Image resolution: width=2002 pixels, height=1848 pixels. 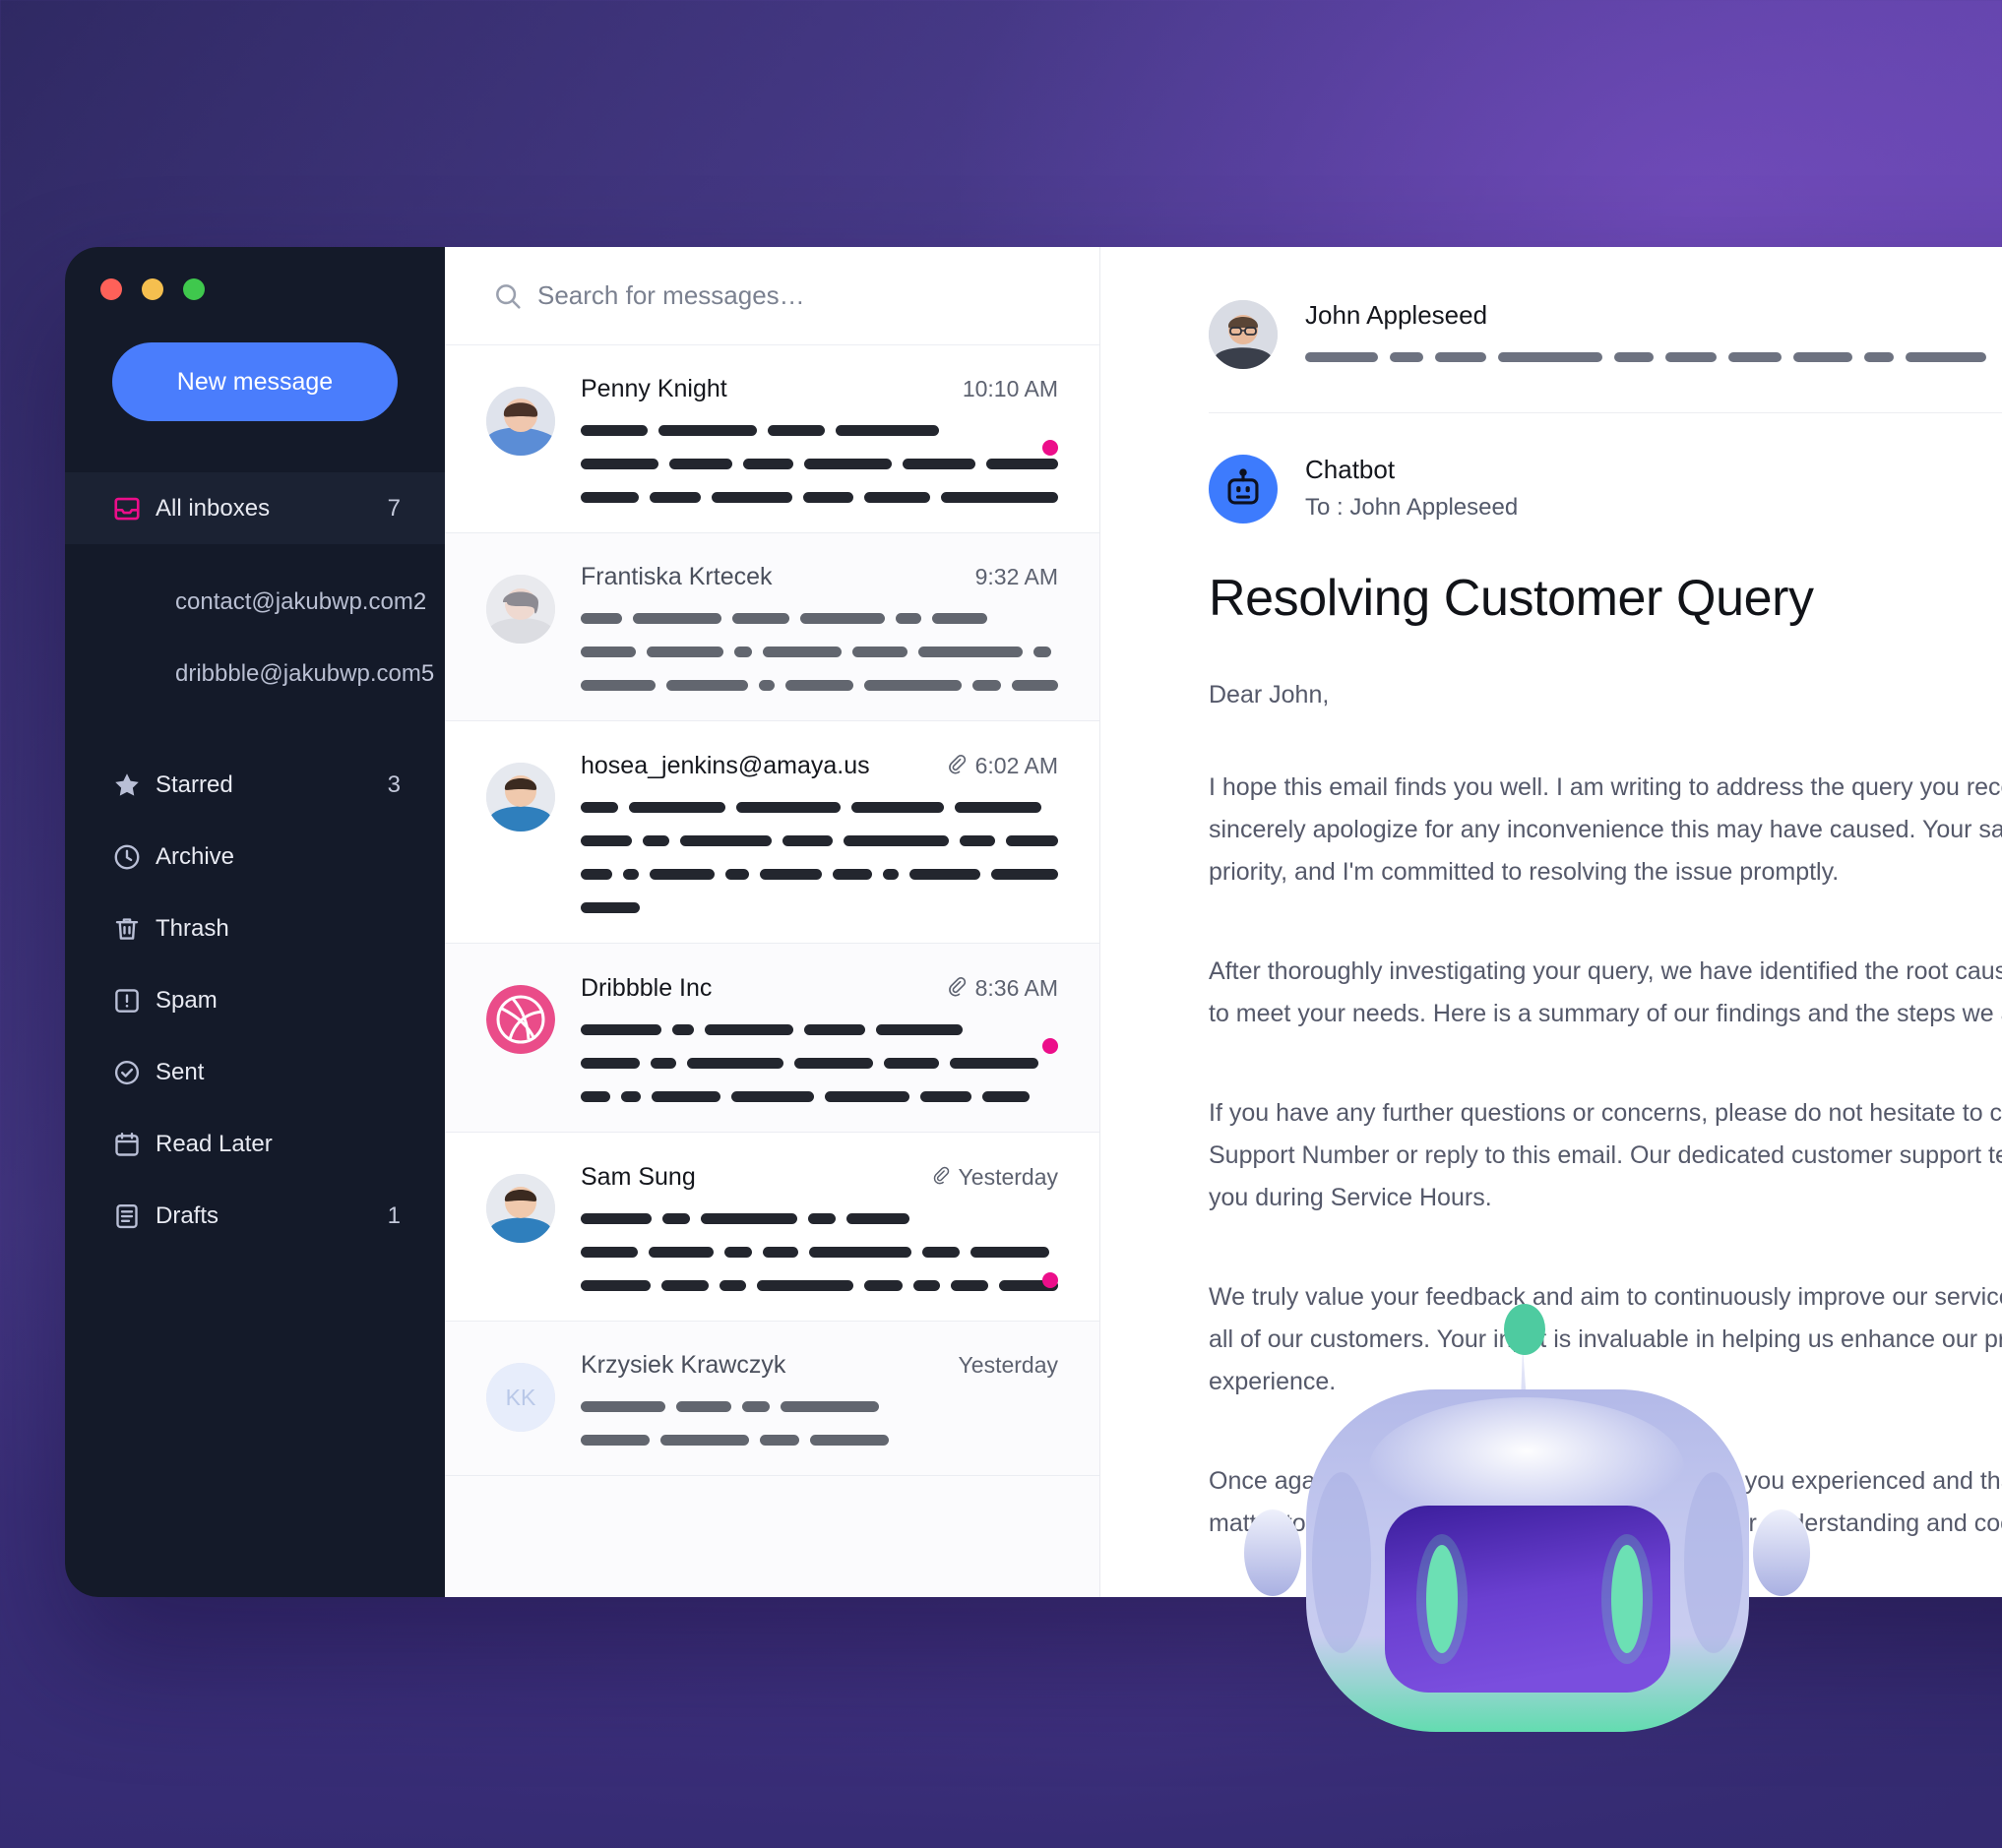 What do you see at coordinates (194, 784) in the screenshot?
I see `sidebar-item-label: Starred` at bounding box center [194, 784].